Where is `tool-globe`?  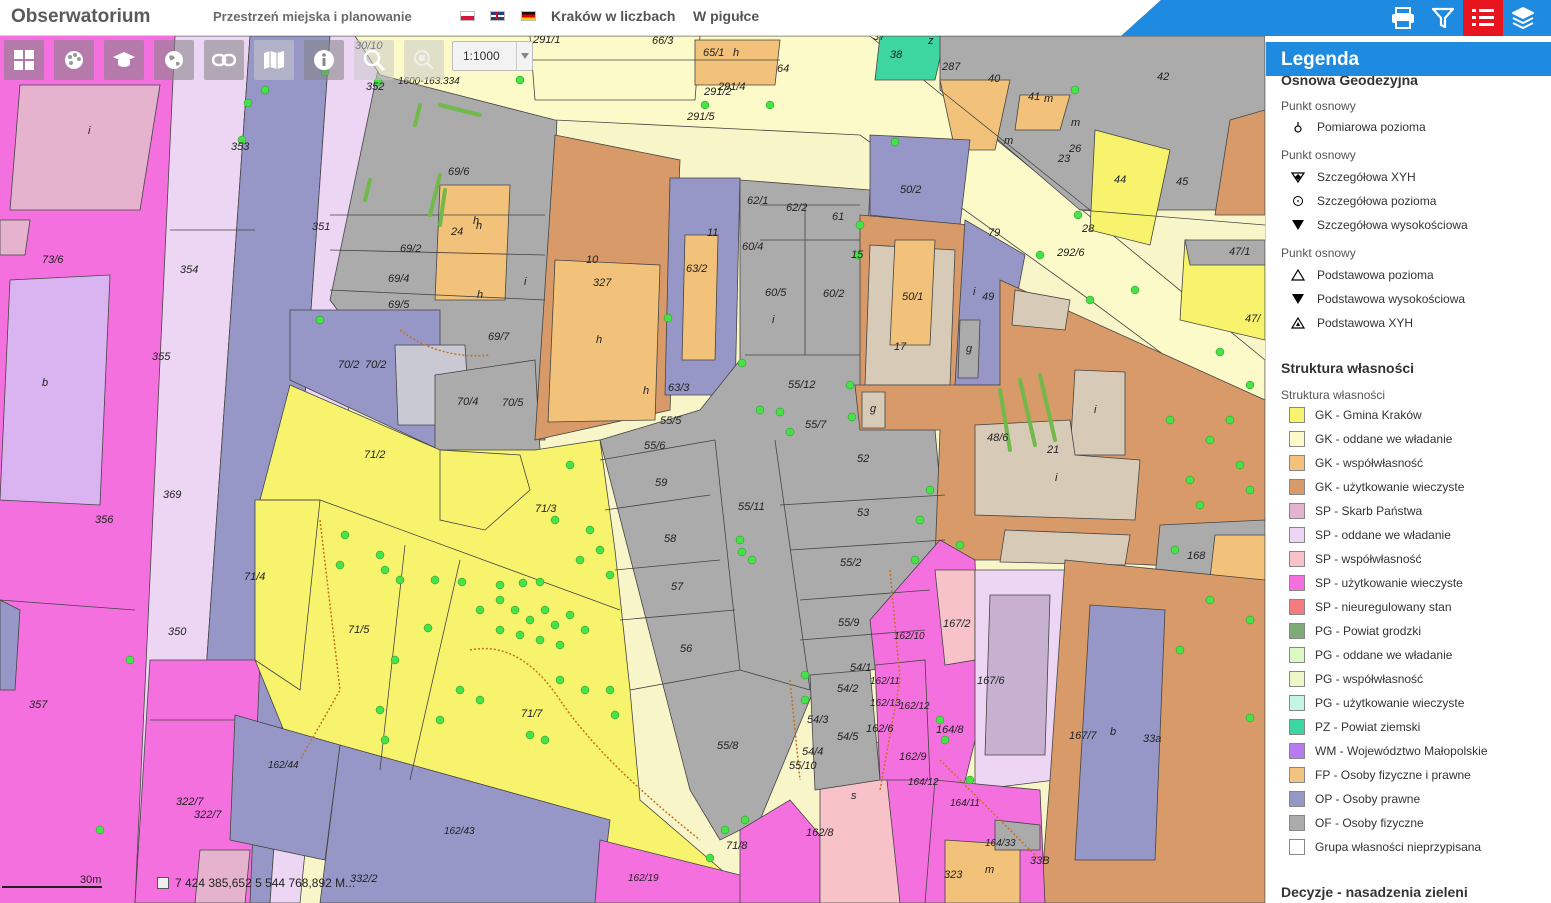
tool-globe is located at coordinates (174, 60).